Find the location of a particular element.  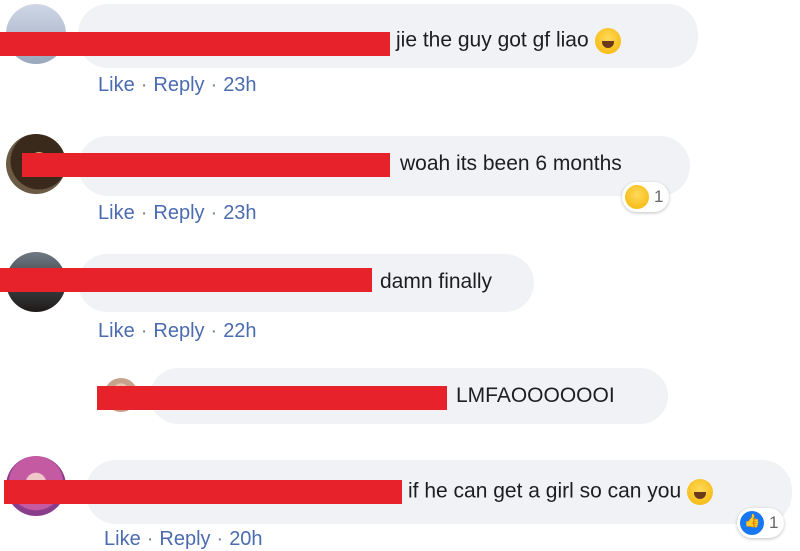

comment-text: woah its been 6 months is located at coordinates (511, 163).